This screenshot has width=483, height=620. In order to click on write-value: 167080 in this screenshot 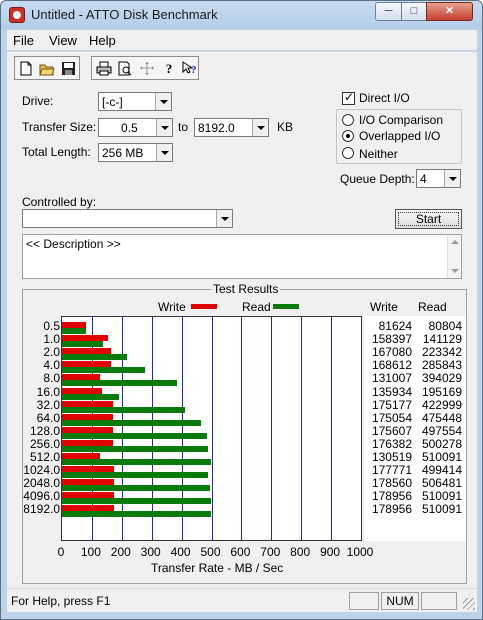, I will do `click(391, 352)`.